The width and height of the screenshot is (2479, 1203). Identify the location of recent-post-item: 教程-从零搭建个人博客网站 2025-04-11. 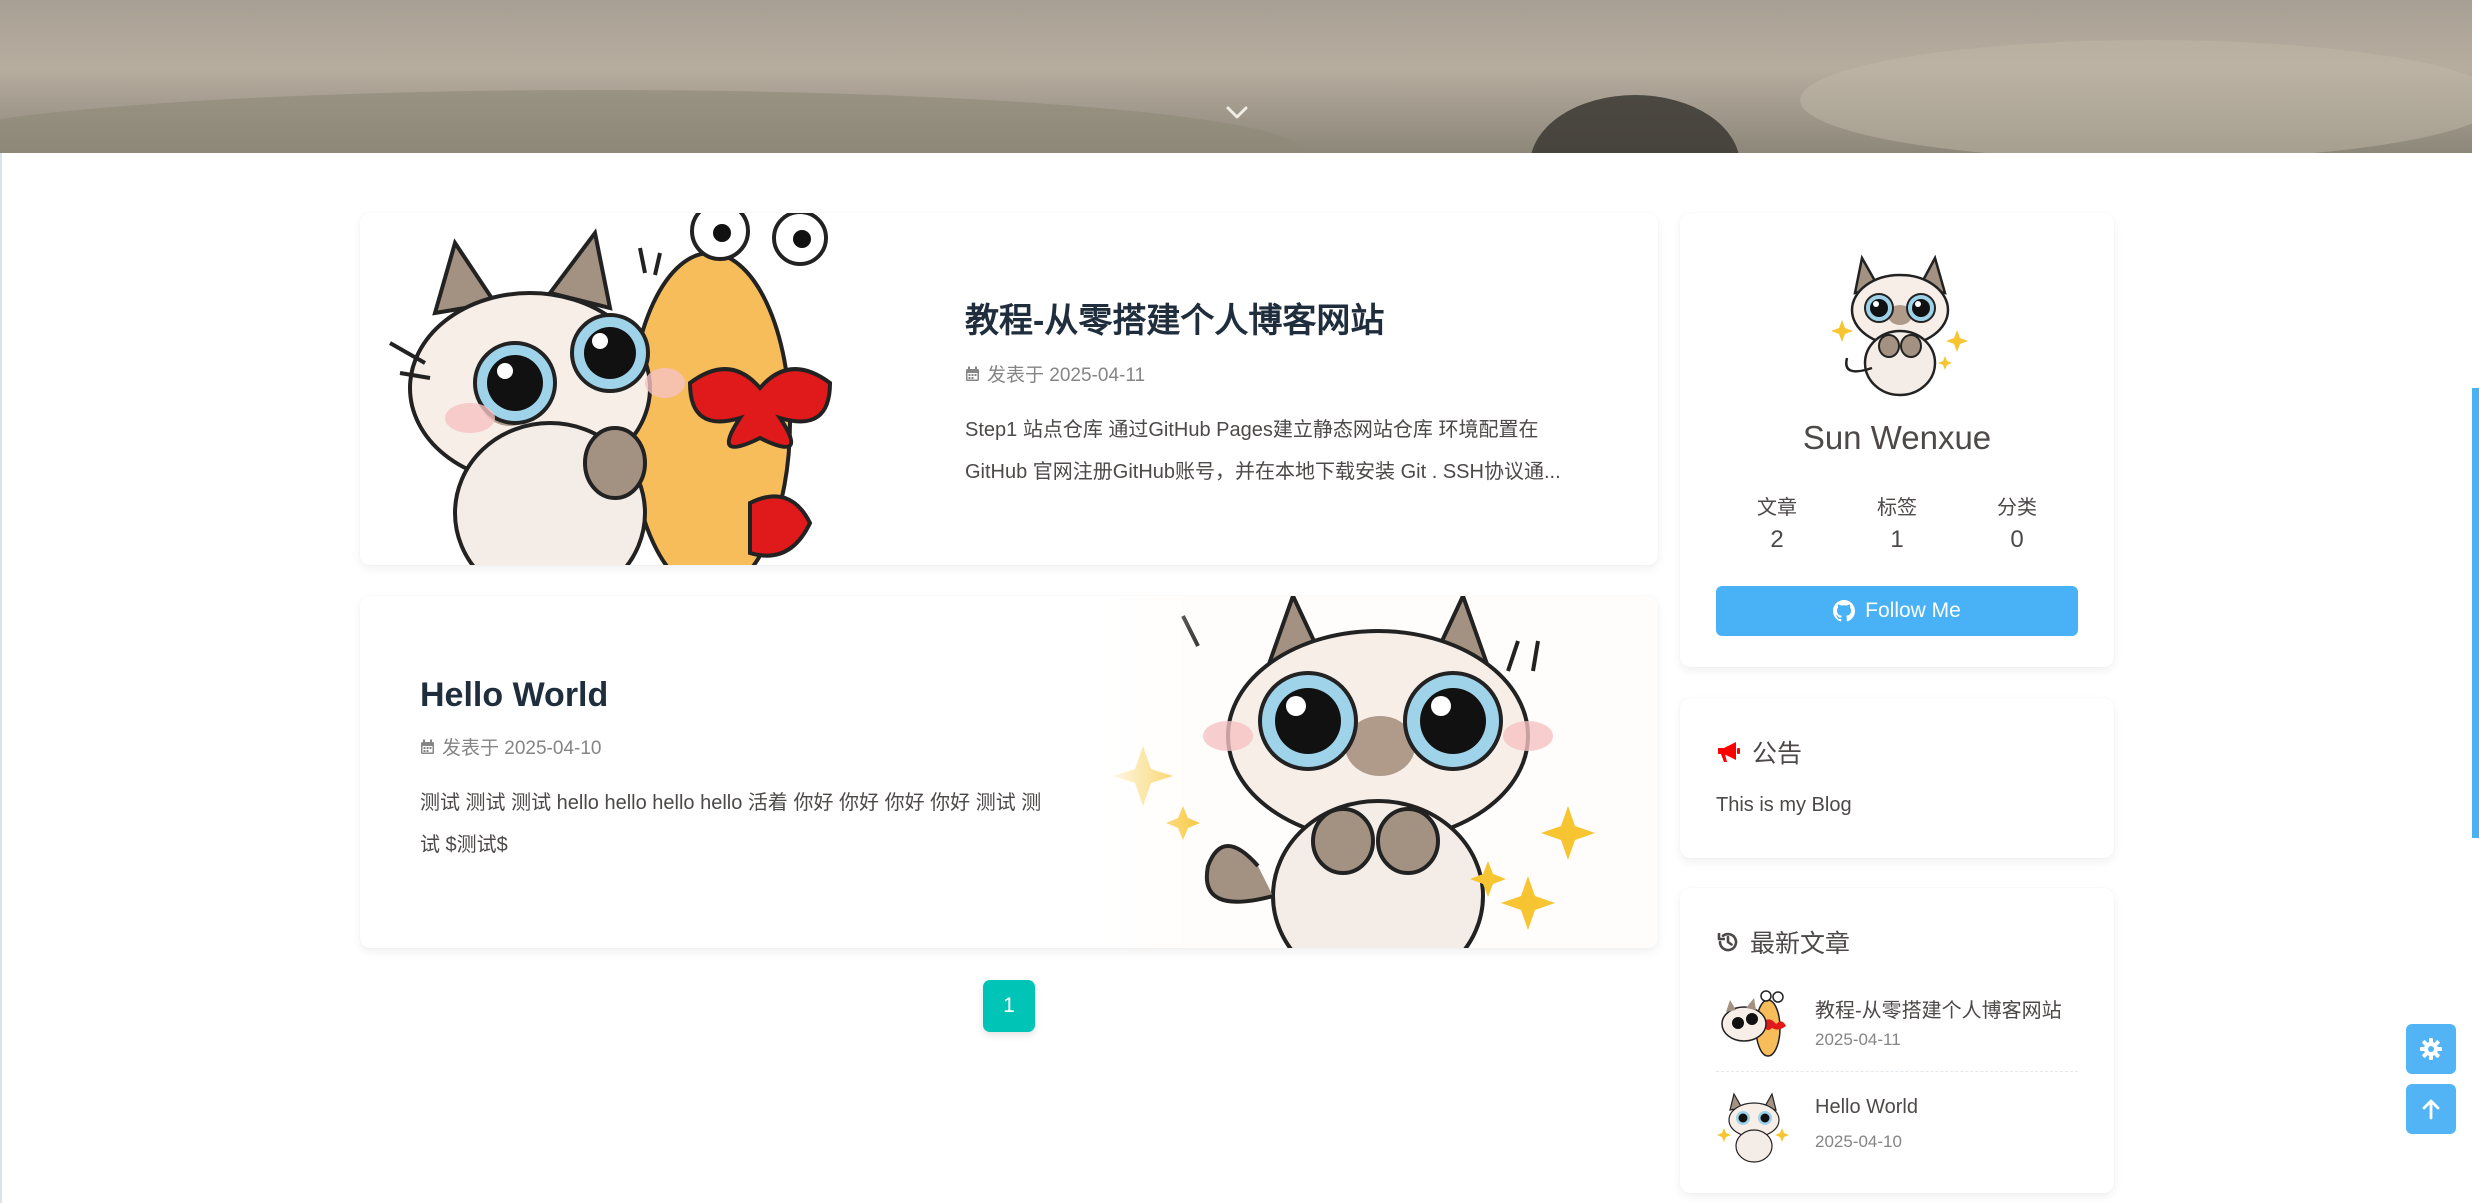
(1897, 1026).